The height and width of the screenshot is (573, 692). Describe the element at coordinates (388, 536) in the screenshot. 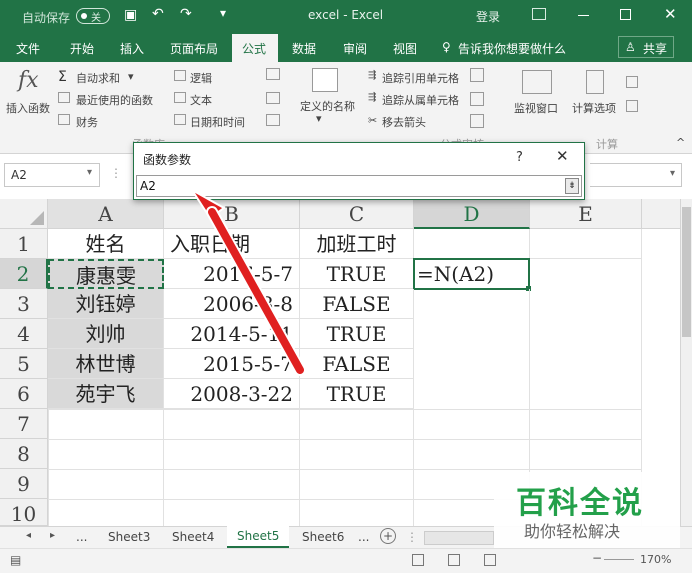

I see `add-sheet-icon: +` at that location.